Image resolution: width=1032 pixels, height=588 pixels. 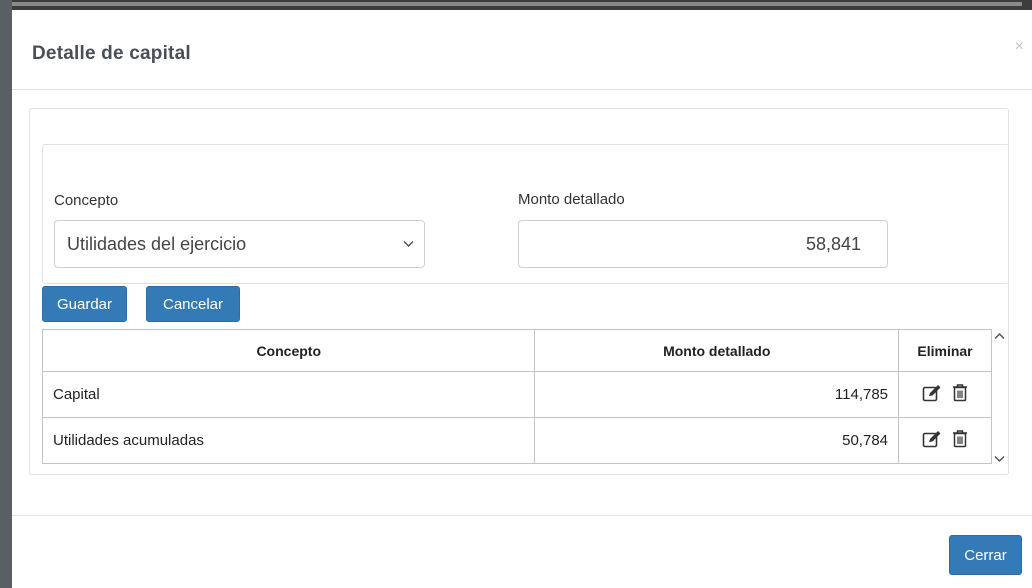 What do you see at coordinates (717, 394) in the screenshot?
I see `row-monto: 114,785` at bounding box center [717, 394].